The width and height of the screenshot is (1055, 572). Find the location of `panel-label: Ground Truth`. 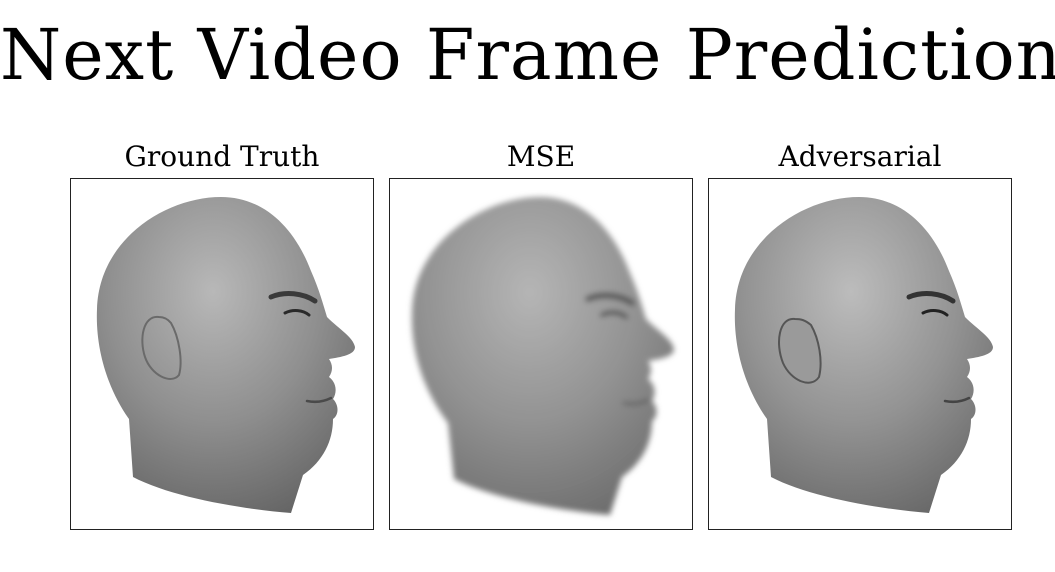

panel-label: Ground Truth is located at coordinates (222, 156).